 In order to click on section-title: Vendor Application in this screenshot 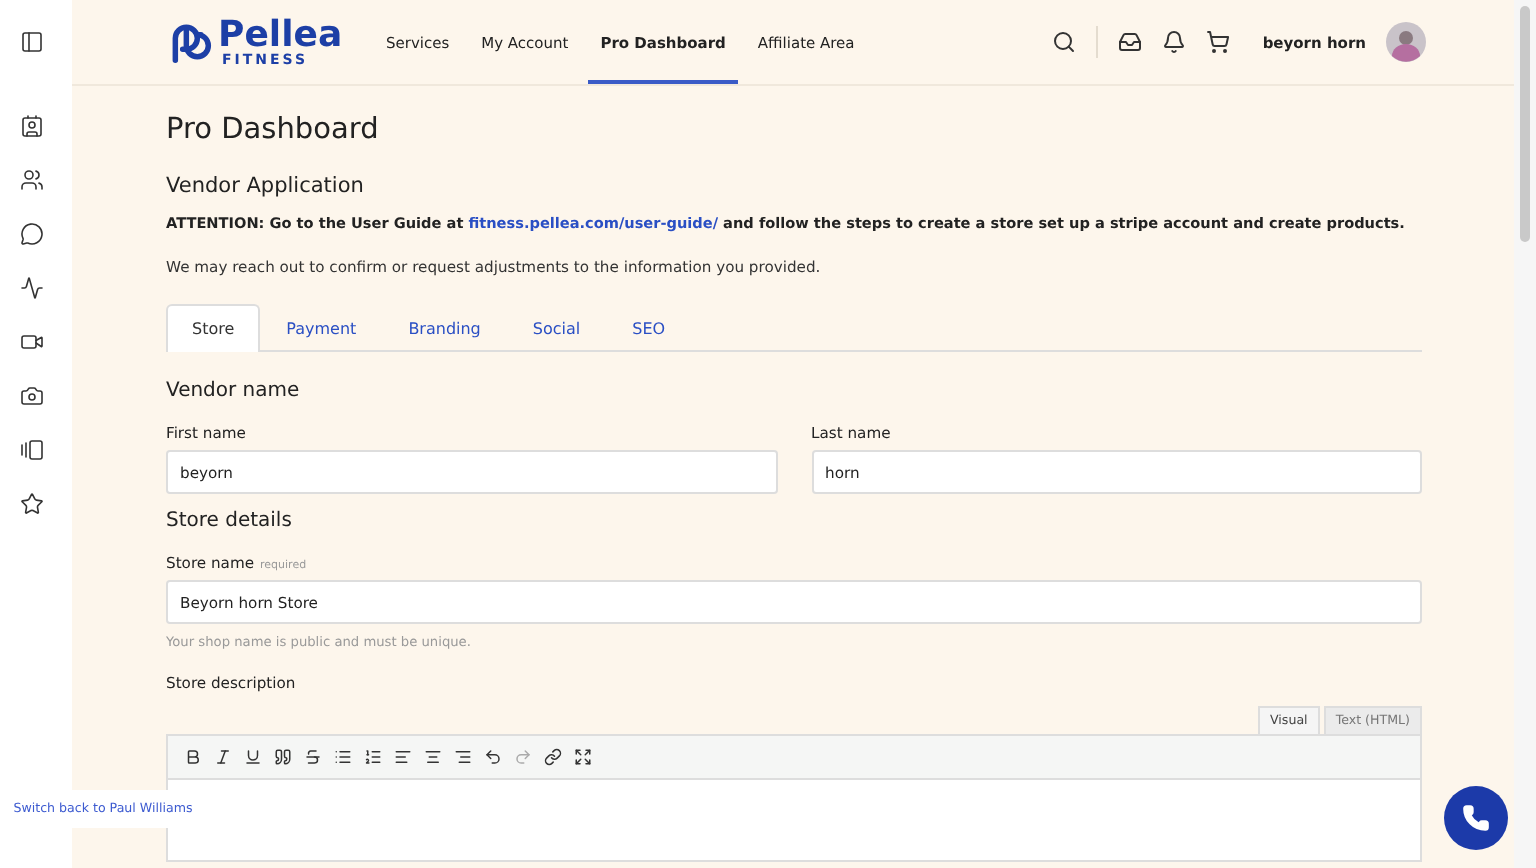, I will do `click(266, 186)`.